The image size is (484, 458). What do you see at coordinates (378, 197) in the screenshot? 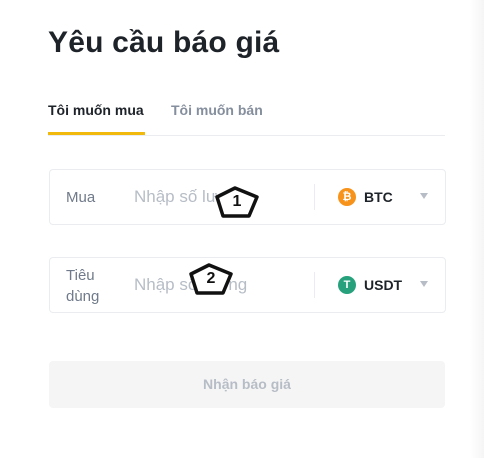
I see `buy-coin-symbol: BTC` at bounding box center [378, 197].